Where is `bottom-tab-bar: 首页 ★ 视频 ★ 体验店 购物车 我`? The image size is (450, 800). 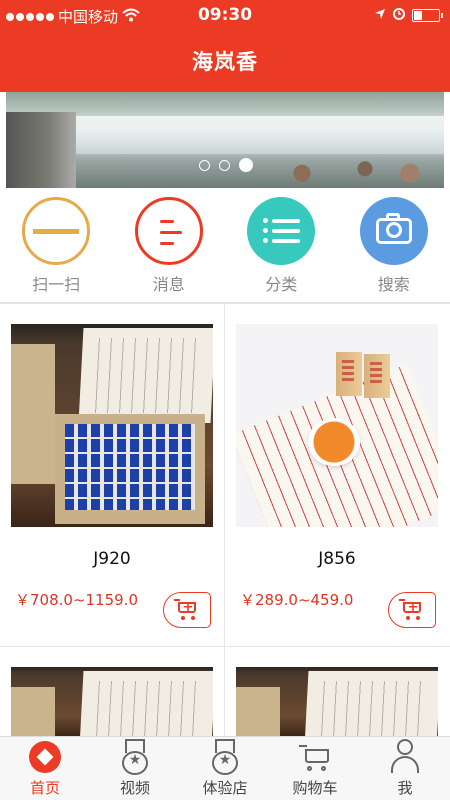
bottom-tab-bar: 首页 ★ 视频 ★ 体验店 购物车 我 is located at coordinates (225, 768).